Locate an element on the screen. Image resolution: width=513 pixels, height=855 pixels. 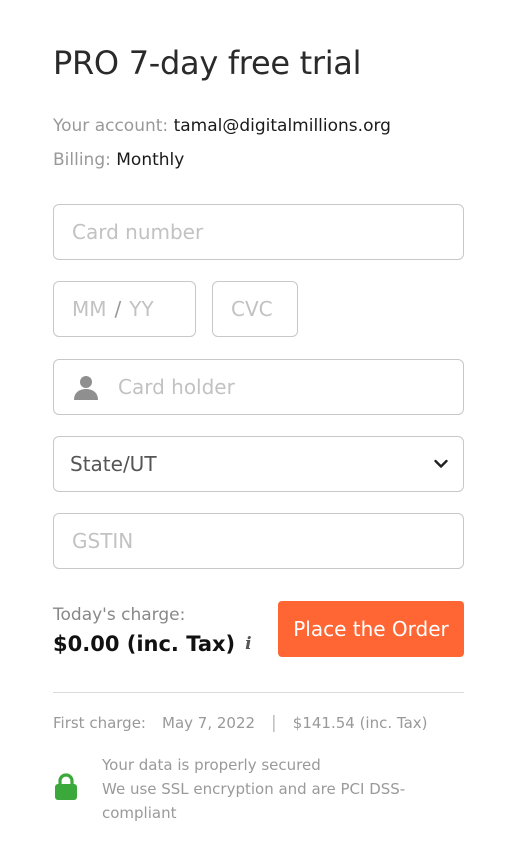
today-charge-label: Today's charge: is located at coordinates (119, 615).